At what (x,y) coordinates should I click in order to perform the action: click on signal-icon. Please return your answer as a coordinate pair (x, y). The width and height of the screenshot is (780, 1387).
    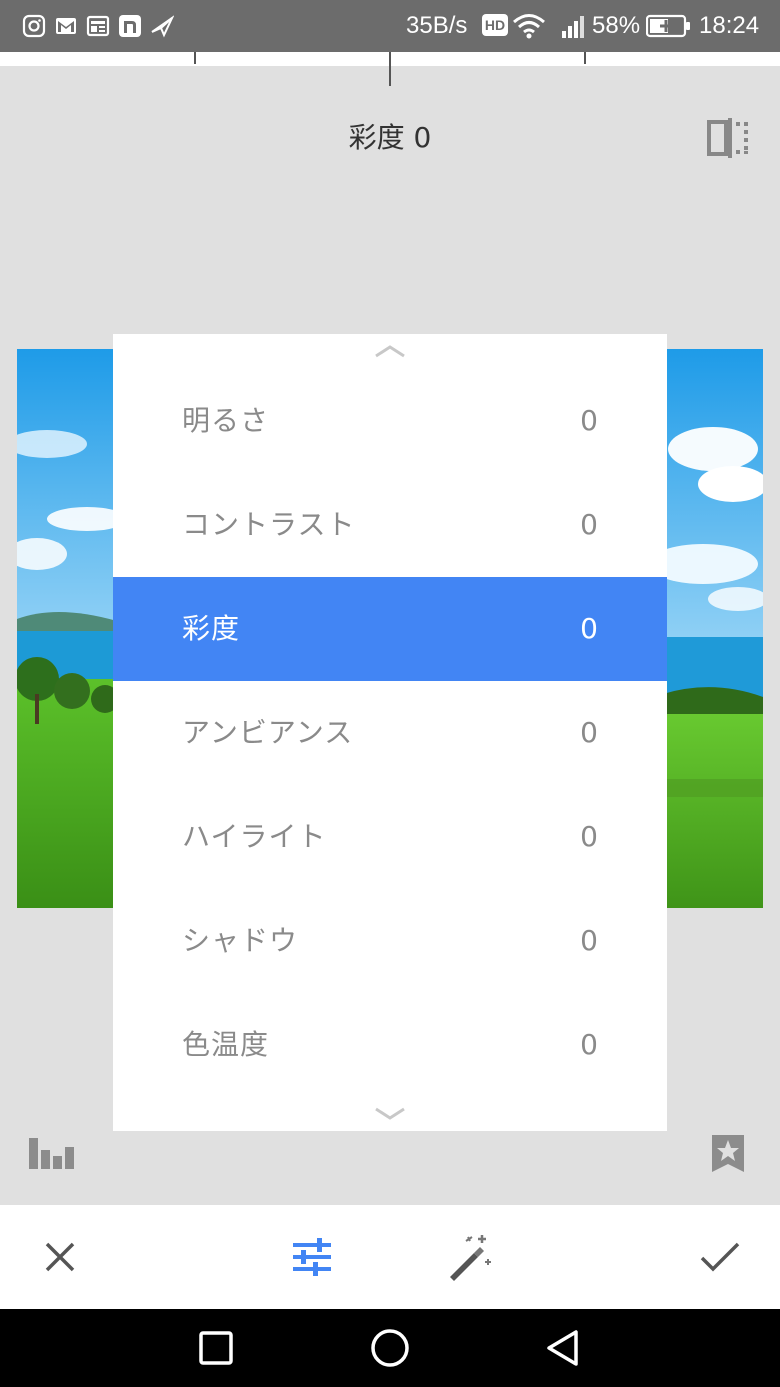
    Looking at the image, I should click on (573, 27).